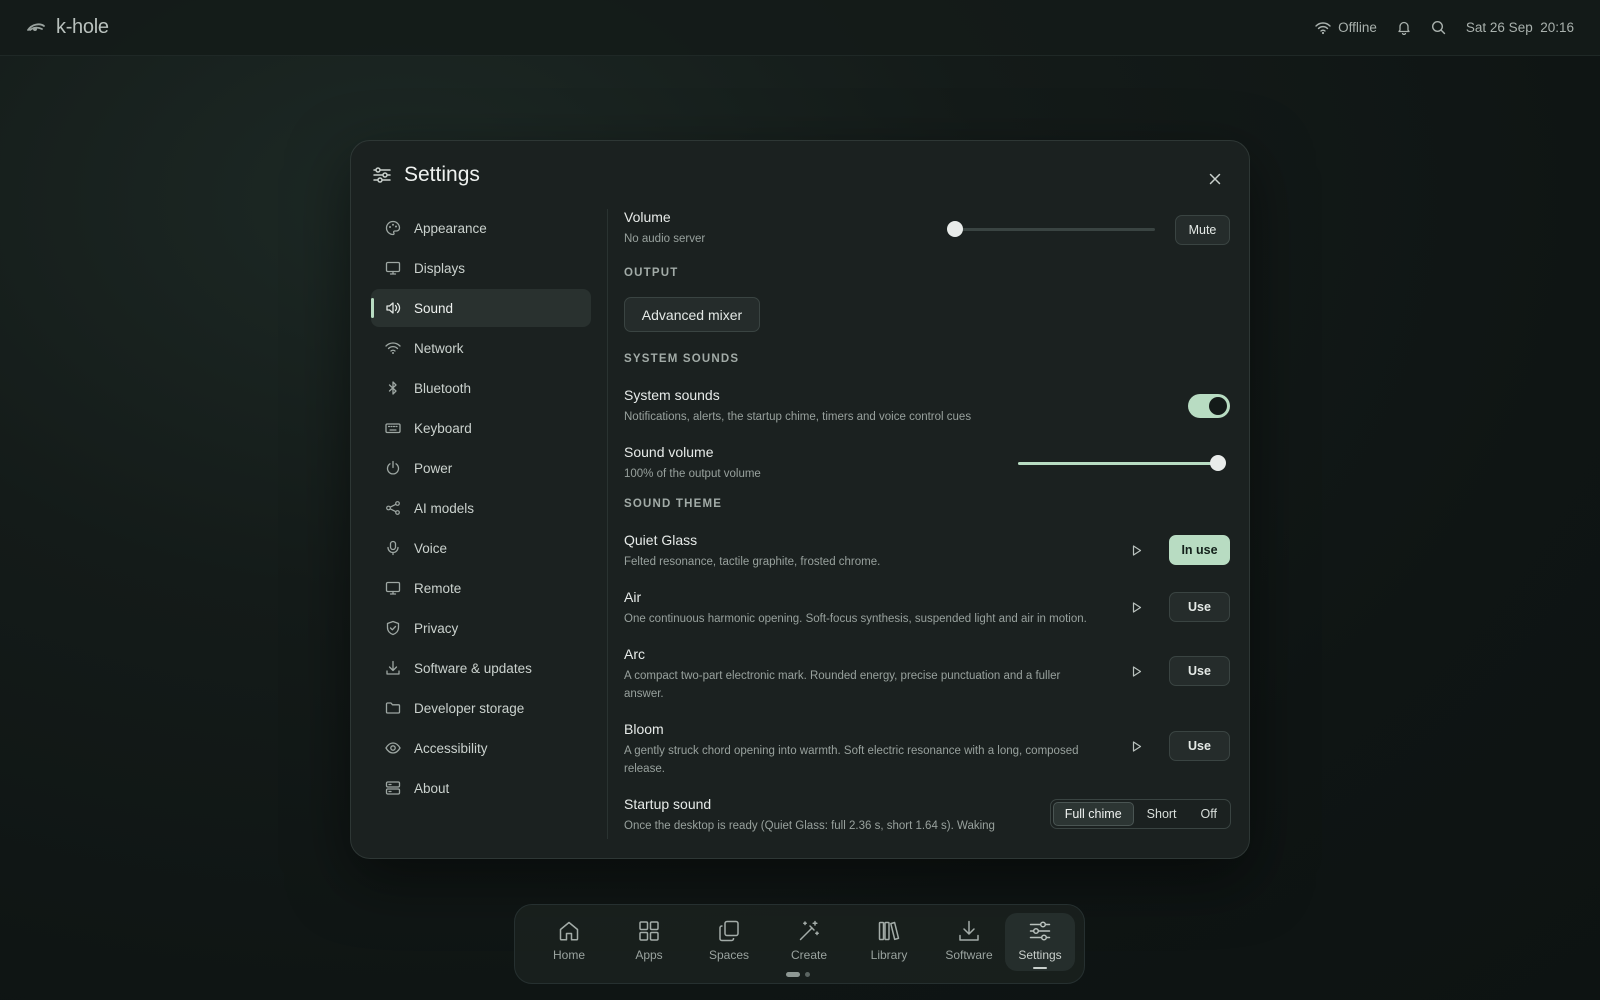 This screenshot has height=1000, width=1600. Describe the element at coordinates (481, 268) in the screenshot. I see `sidebar-item-displays: Displays` at that location.